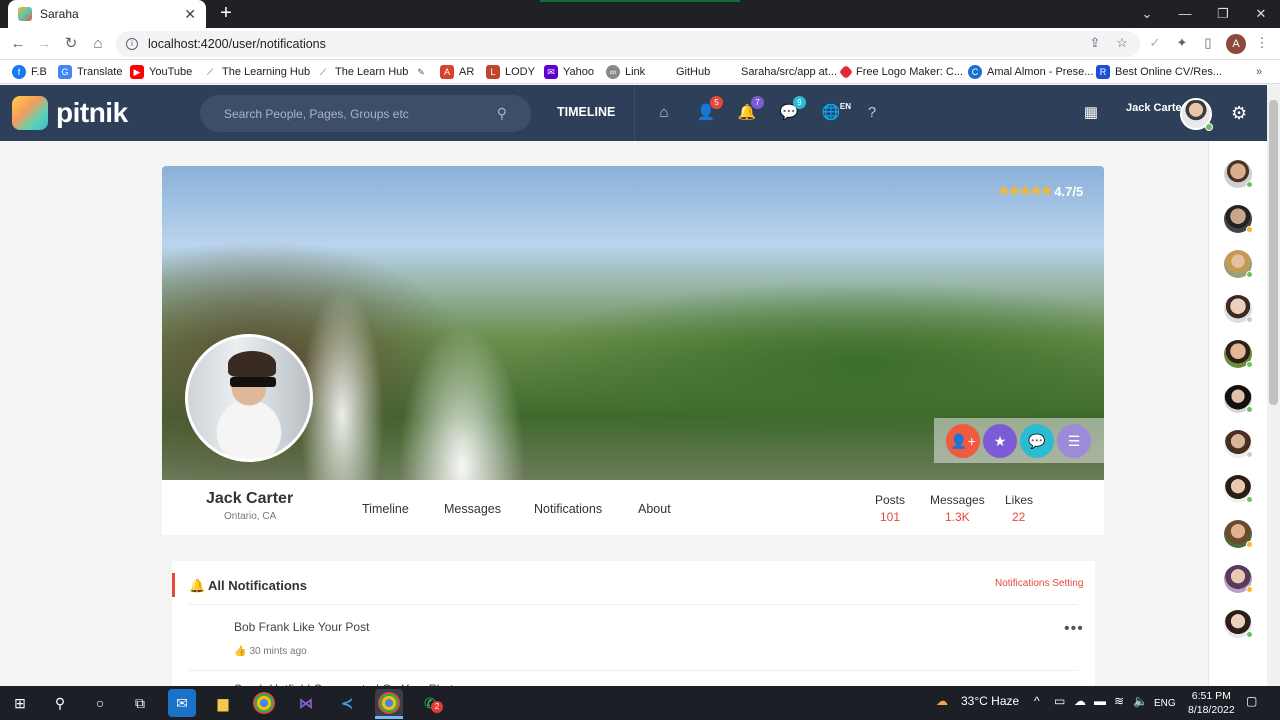 The width and height of the screenshot is (1280, 720). I want to click on online-dot, so click(1249, 274).